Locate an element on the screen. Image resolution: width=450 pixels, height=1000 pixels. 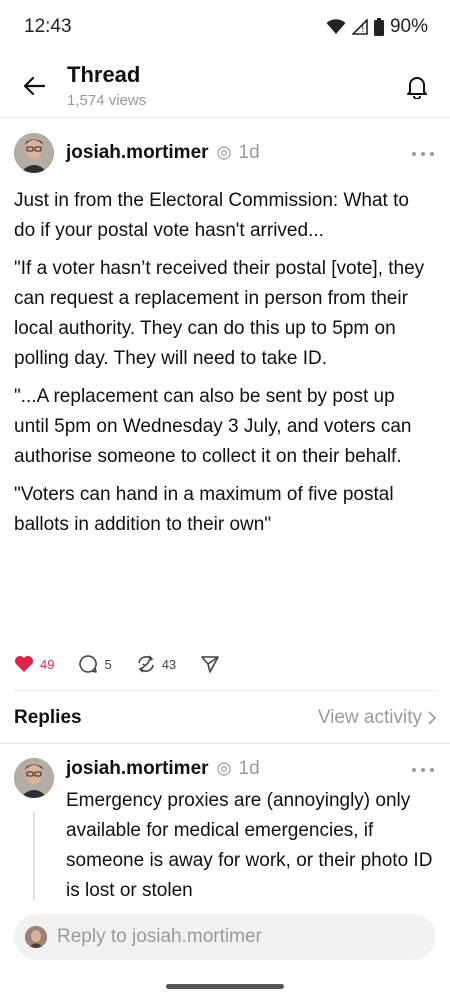
share-button is located at coordinates (210, 664).